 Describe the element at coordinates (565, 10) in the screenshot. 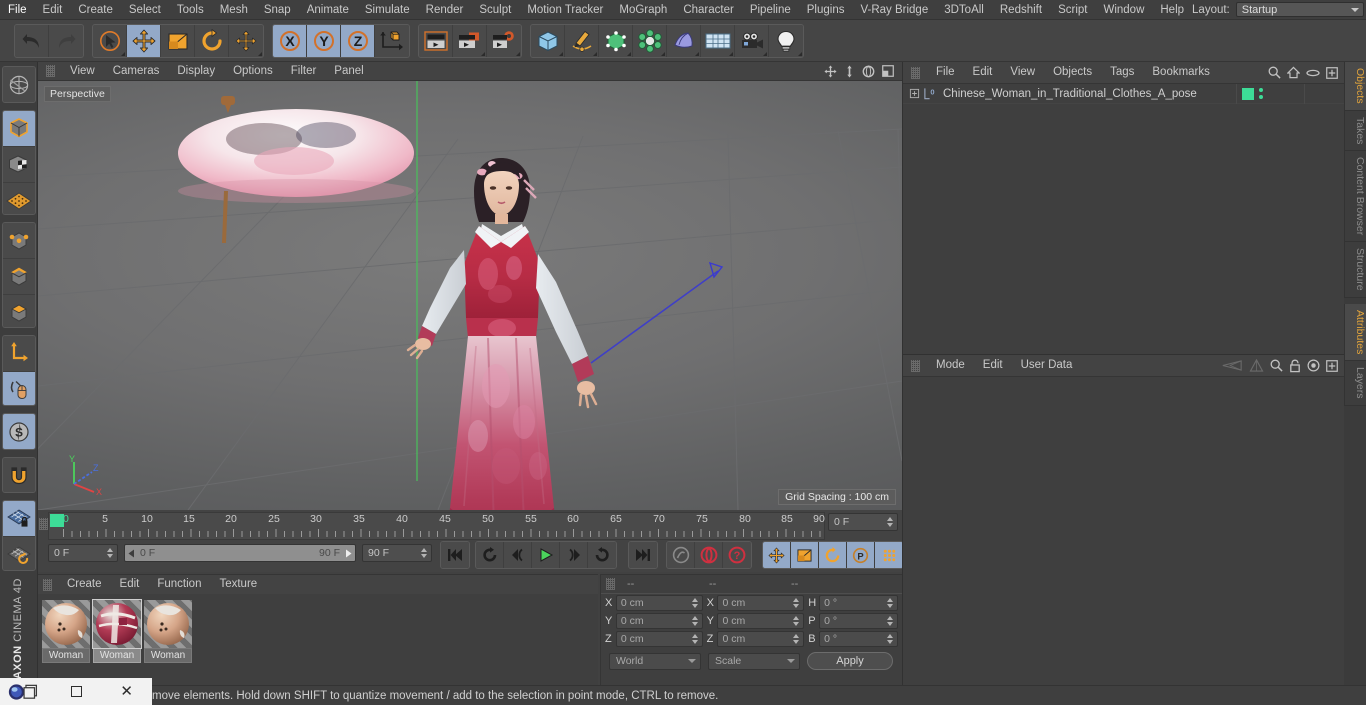

I see `menu-item-motion-tracker: Motion Tracker` at that location.